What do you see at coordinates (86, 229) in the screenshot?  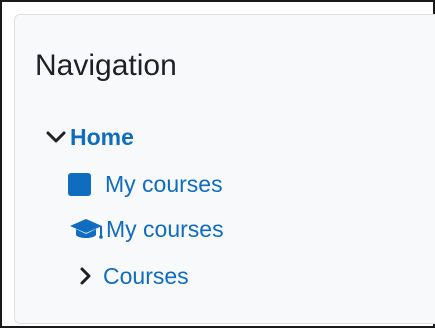 I see `graduation-cap-icon` at bounding box center [86, 229].